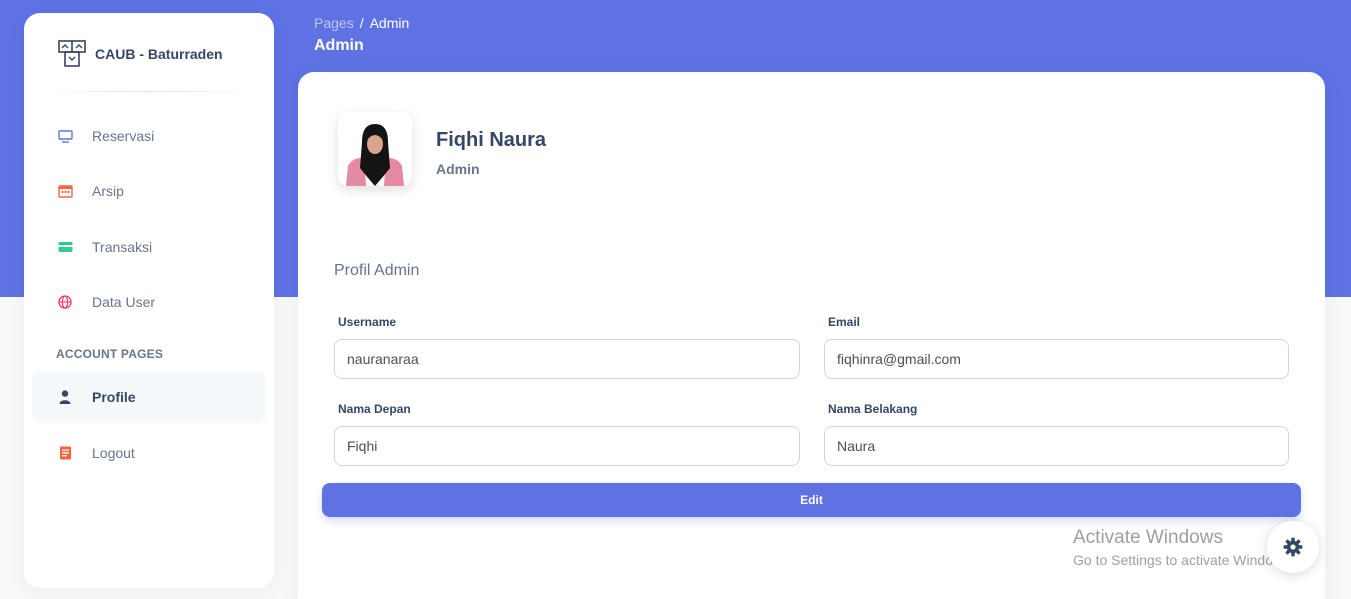 The height and width of the screenshot is (599, 1351). Describe the element at coordinates (65, 191) in the screenshot. I see `calendar-icon` at that location.